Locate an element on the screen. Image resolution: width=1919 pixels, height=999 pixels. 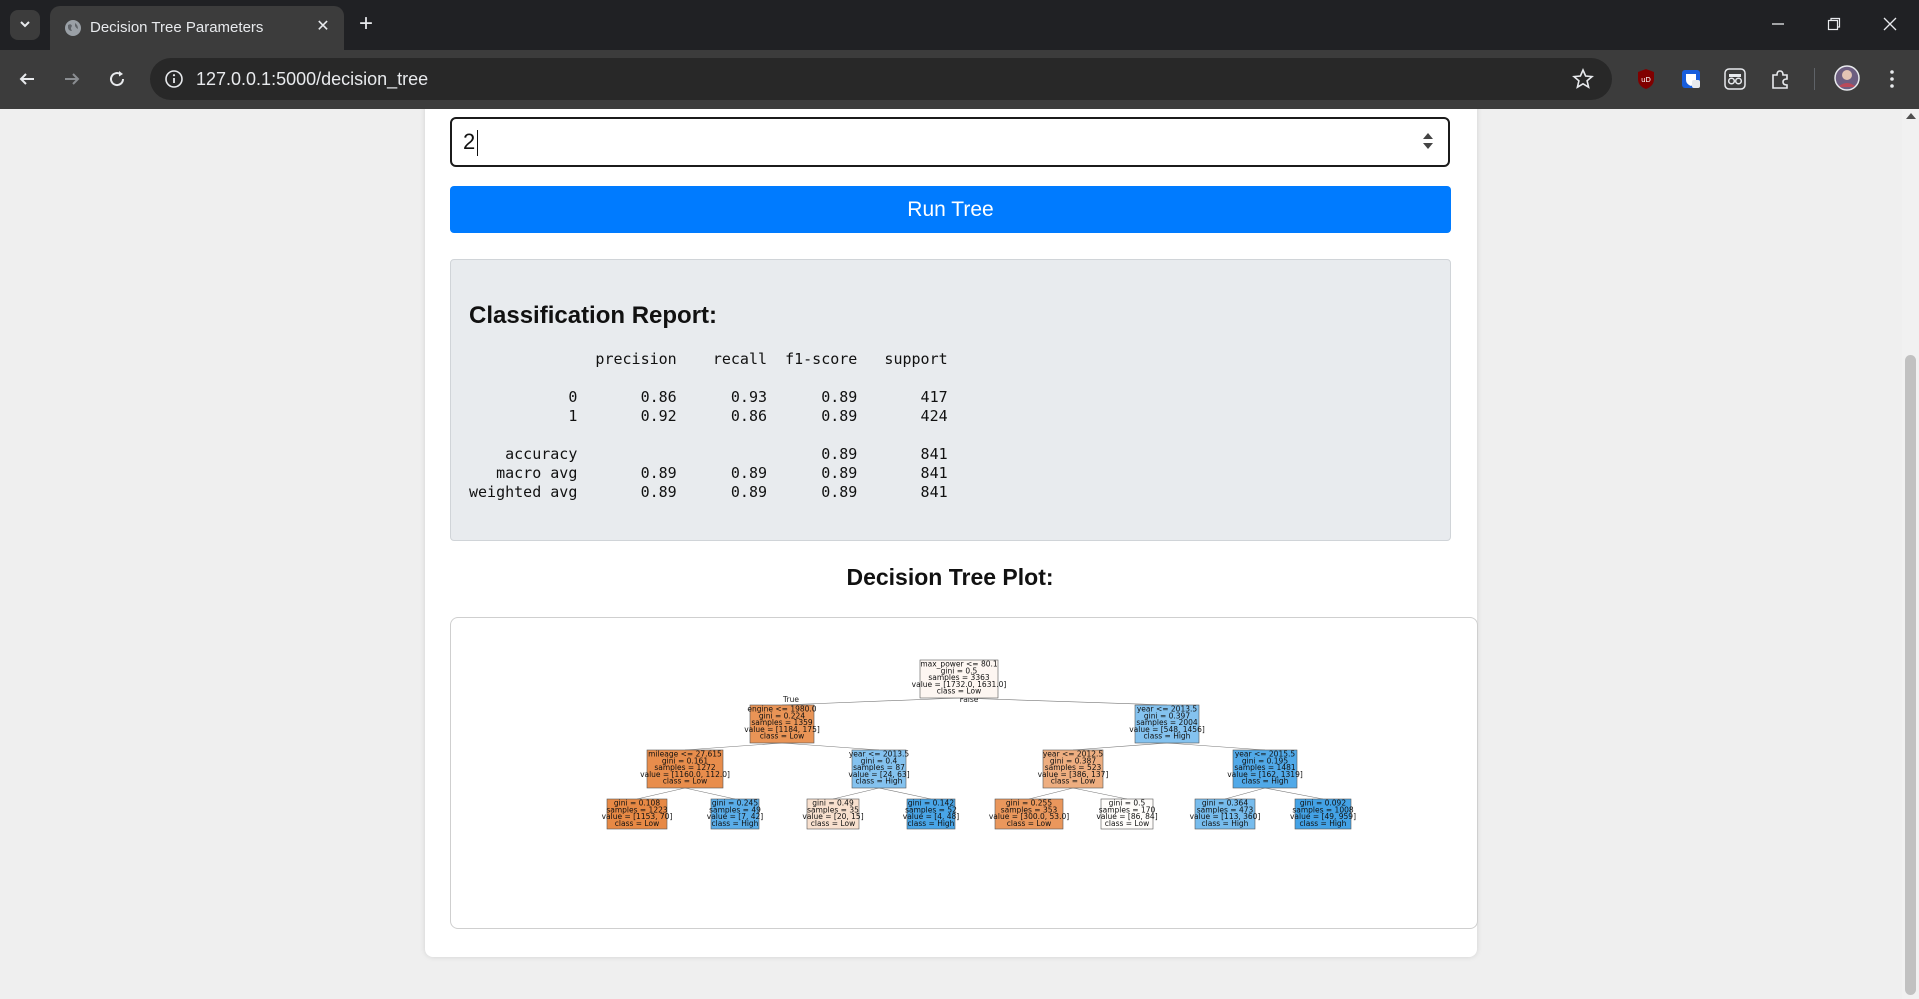
close-window-icon is located at coordinates (1890, 24).